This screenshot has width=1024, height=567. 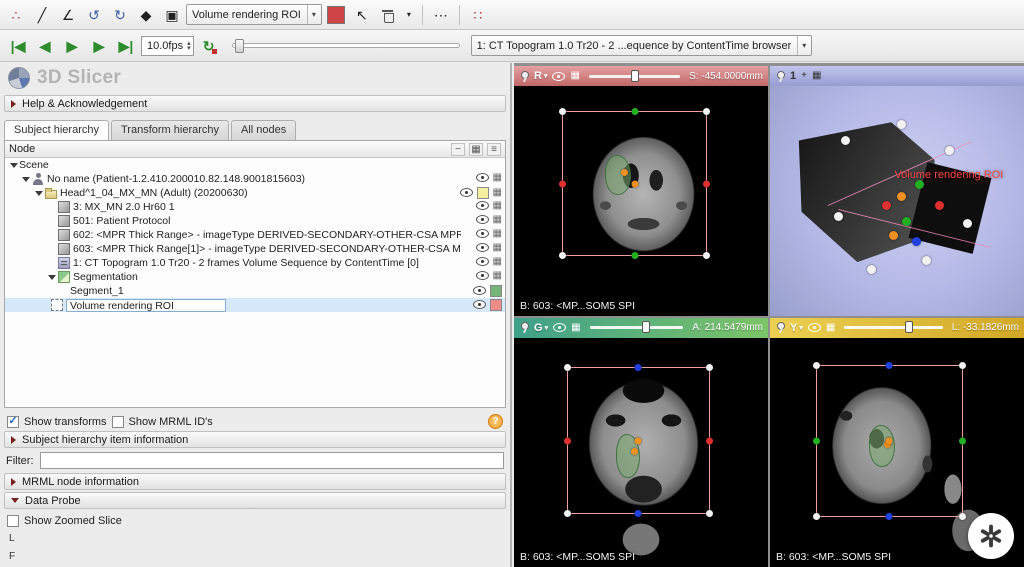 I want to click on view-label: R ▾, so click(x=540, y=76).